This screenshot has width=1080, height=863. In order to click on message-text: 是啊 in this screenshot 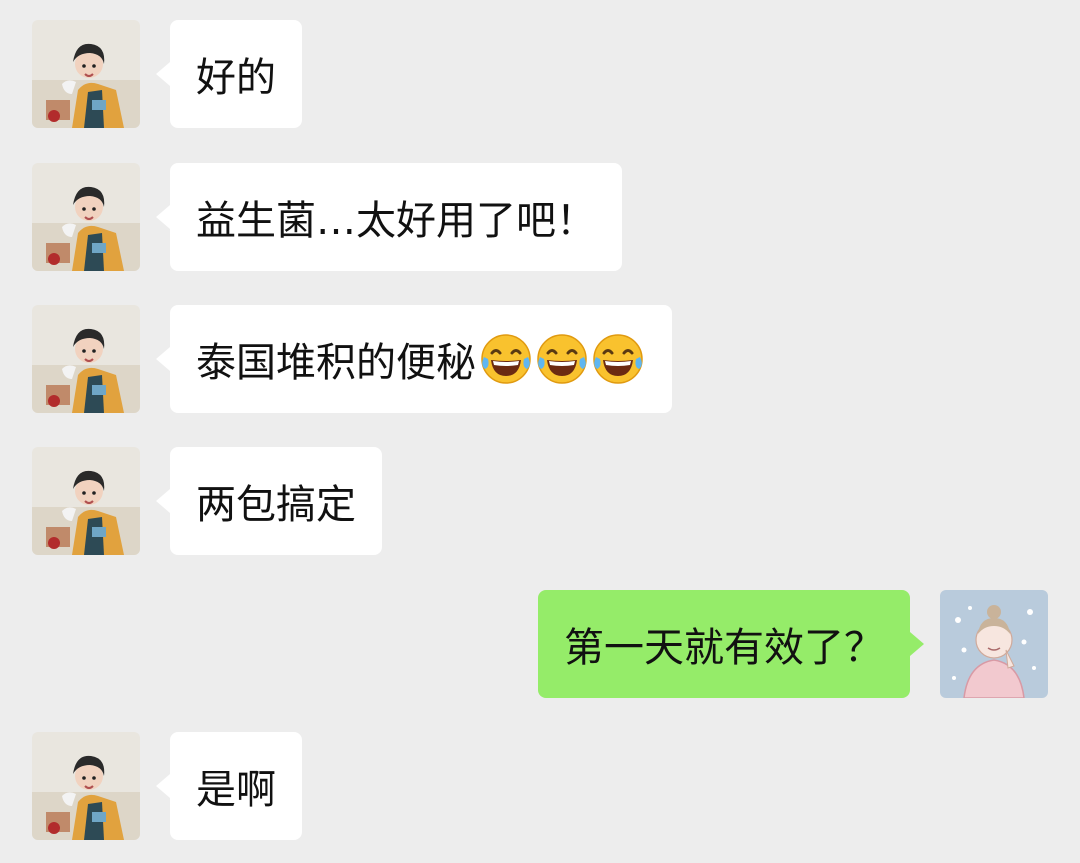, I will do `click(236, 790)`.